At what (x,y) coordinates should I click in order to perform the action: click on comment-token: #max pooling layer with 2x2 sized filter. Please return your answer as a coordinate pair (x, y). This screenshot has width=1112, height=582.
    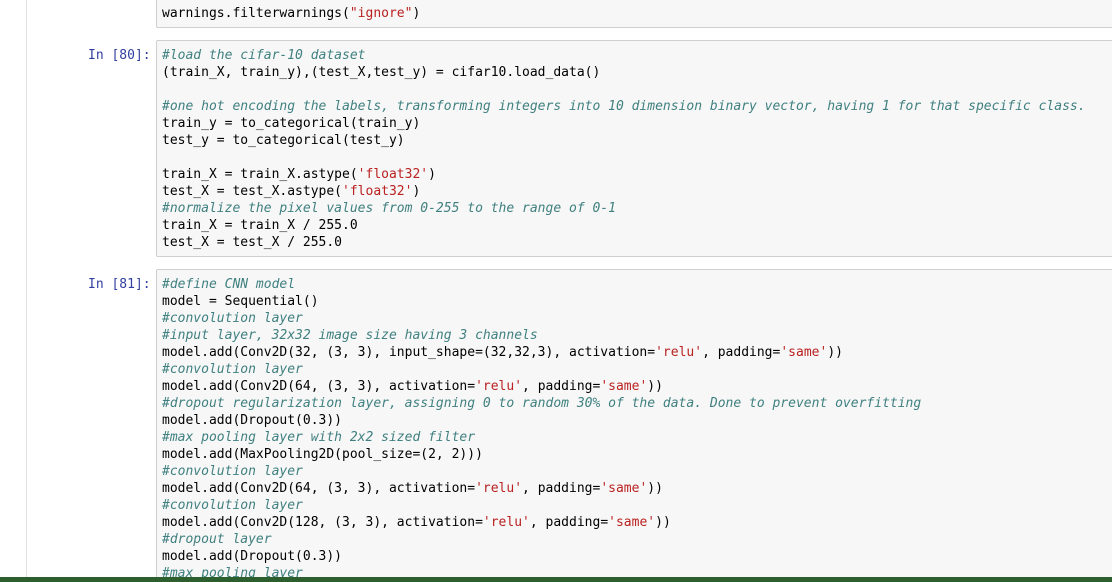
    Looking at the image, I should click on (319, 437).